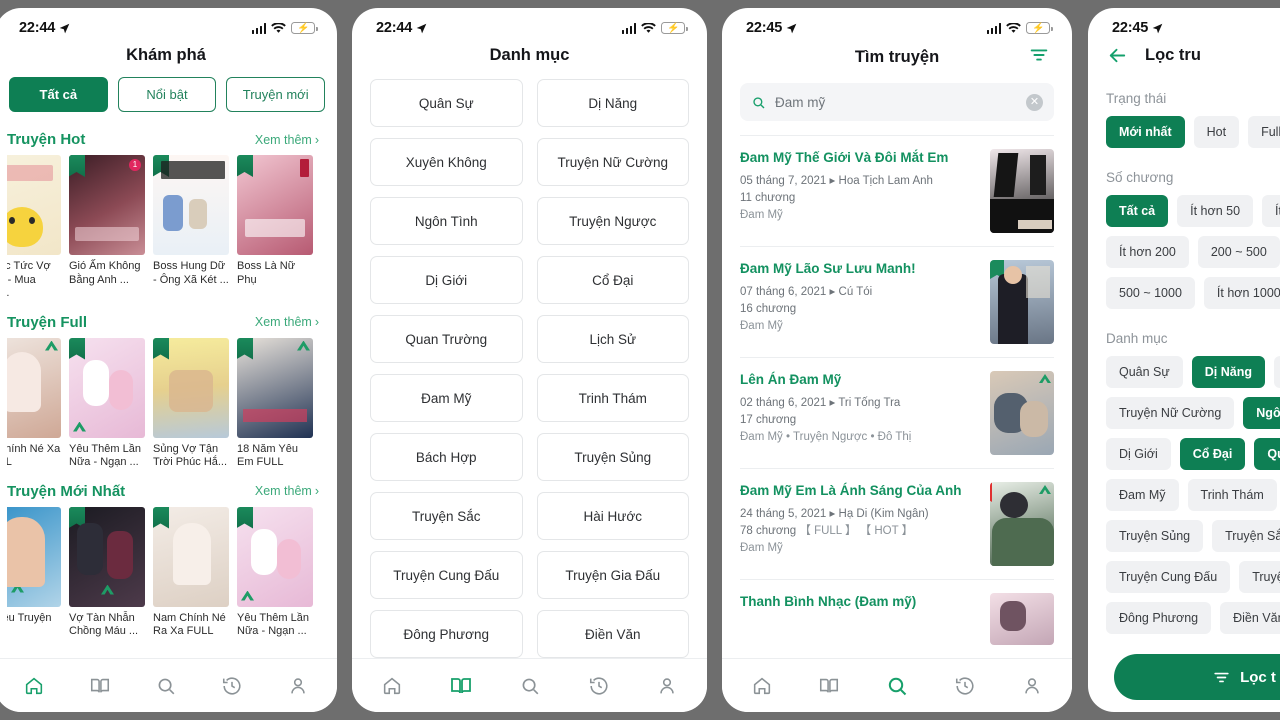 The height and width of the screenshot is (720, 1280). Describe the element at coordinates (1039, 57) in the screenshot. I see `filter-icon` at that location.